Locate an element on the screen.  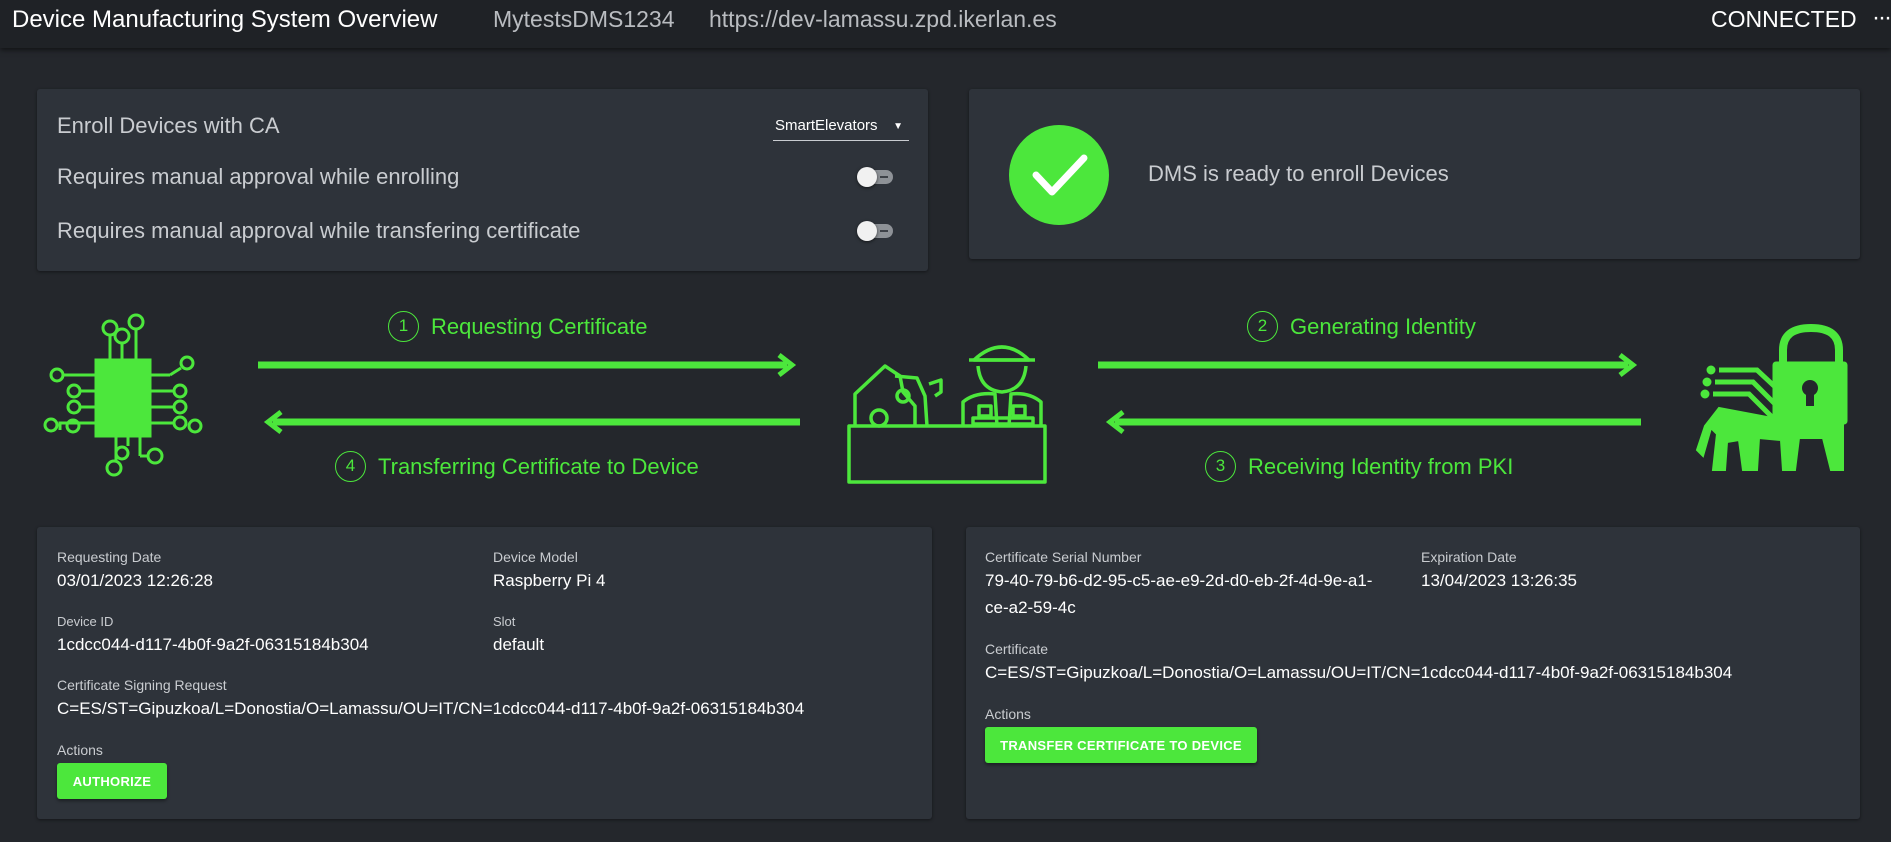
step-3-number: 3 is located at coordinates (1220, 466).